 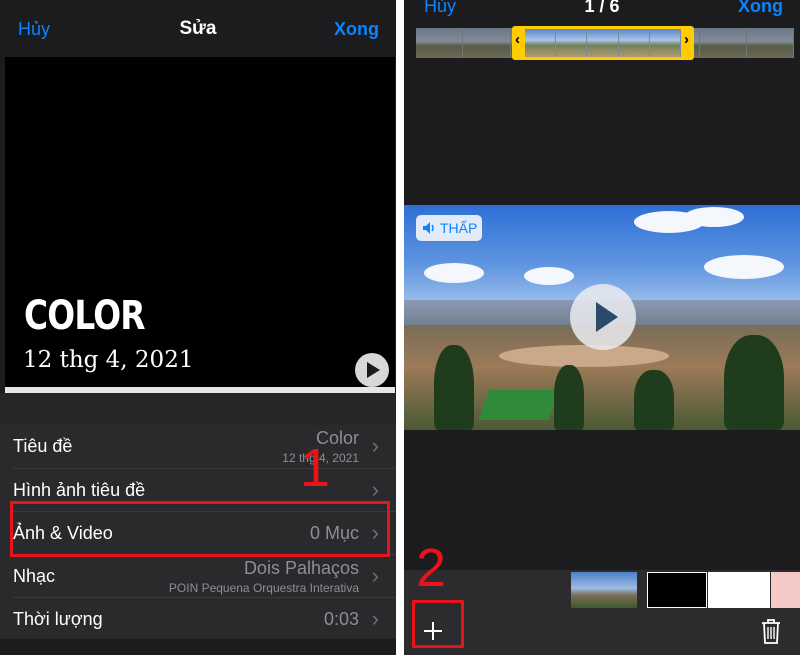 What do you see at coordinates (198, 446) in the screenshot?
I see `list-item-title: Tiêu đề Color 12 thg 4, 2021 ›` at bounding box center [198, 446].